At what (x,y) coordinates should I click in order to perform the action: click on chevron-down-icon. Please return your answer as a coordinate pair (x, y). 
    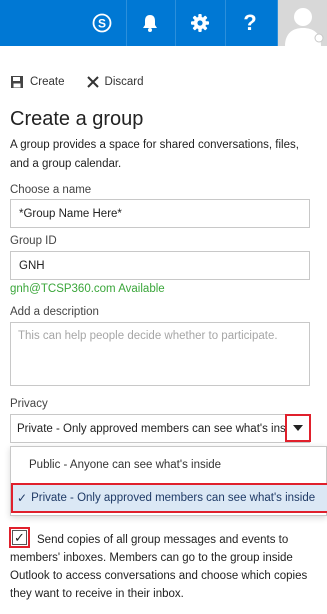
    Looking at the image, I should click on (298, 428).